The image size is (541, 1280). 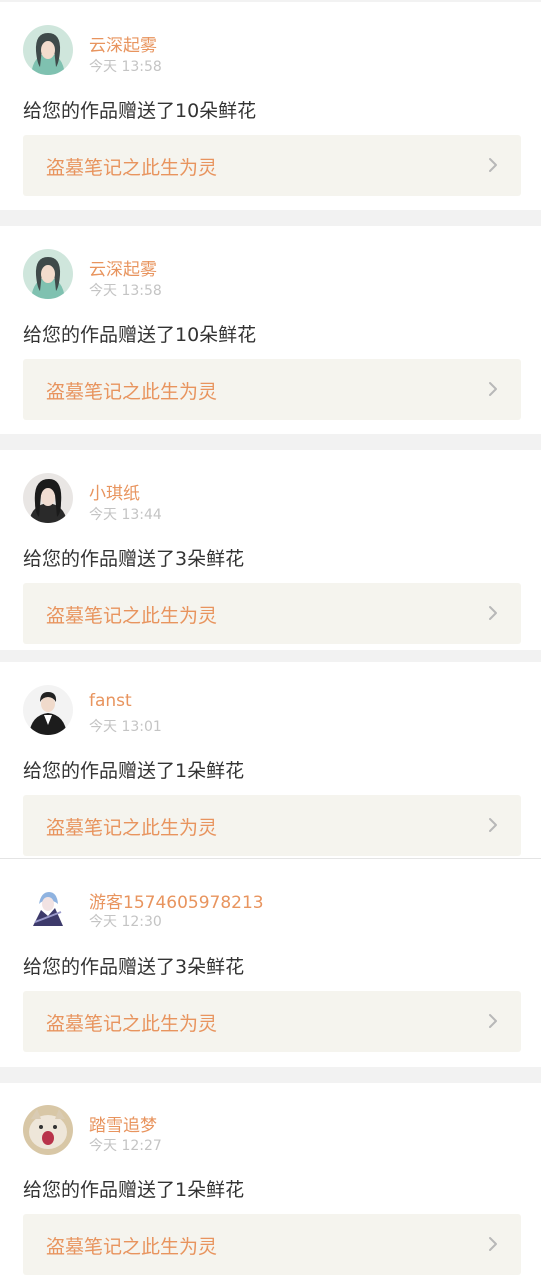 I want to click on timestamp: 今天 13:44, so click(x=125, y=515).